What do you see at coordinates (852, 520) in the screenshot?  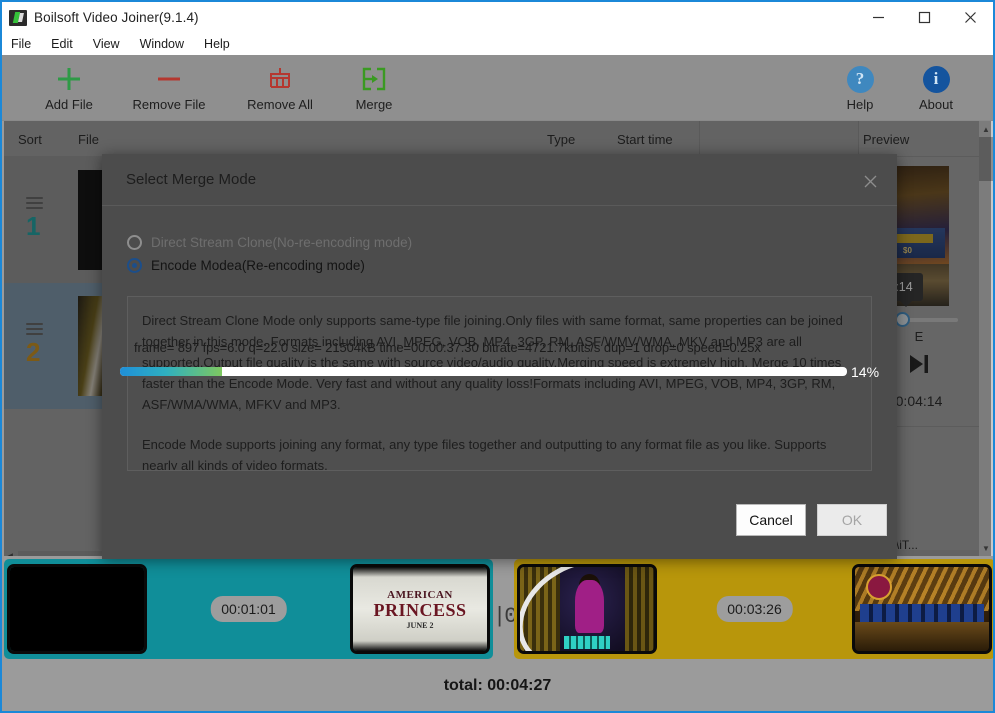 I see `ok-button: OK` at bounding box center [852, 520].